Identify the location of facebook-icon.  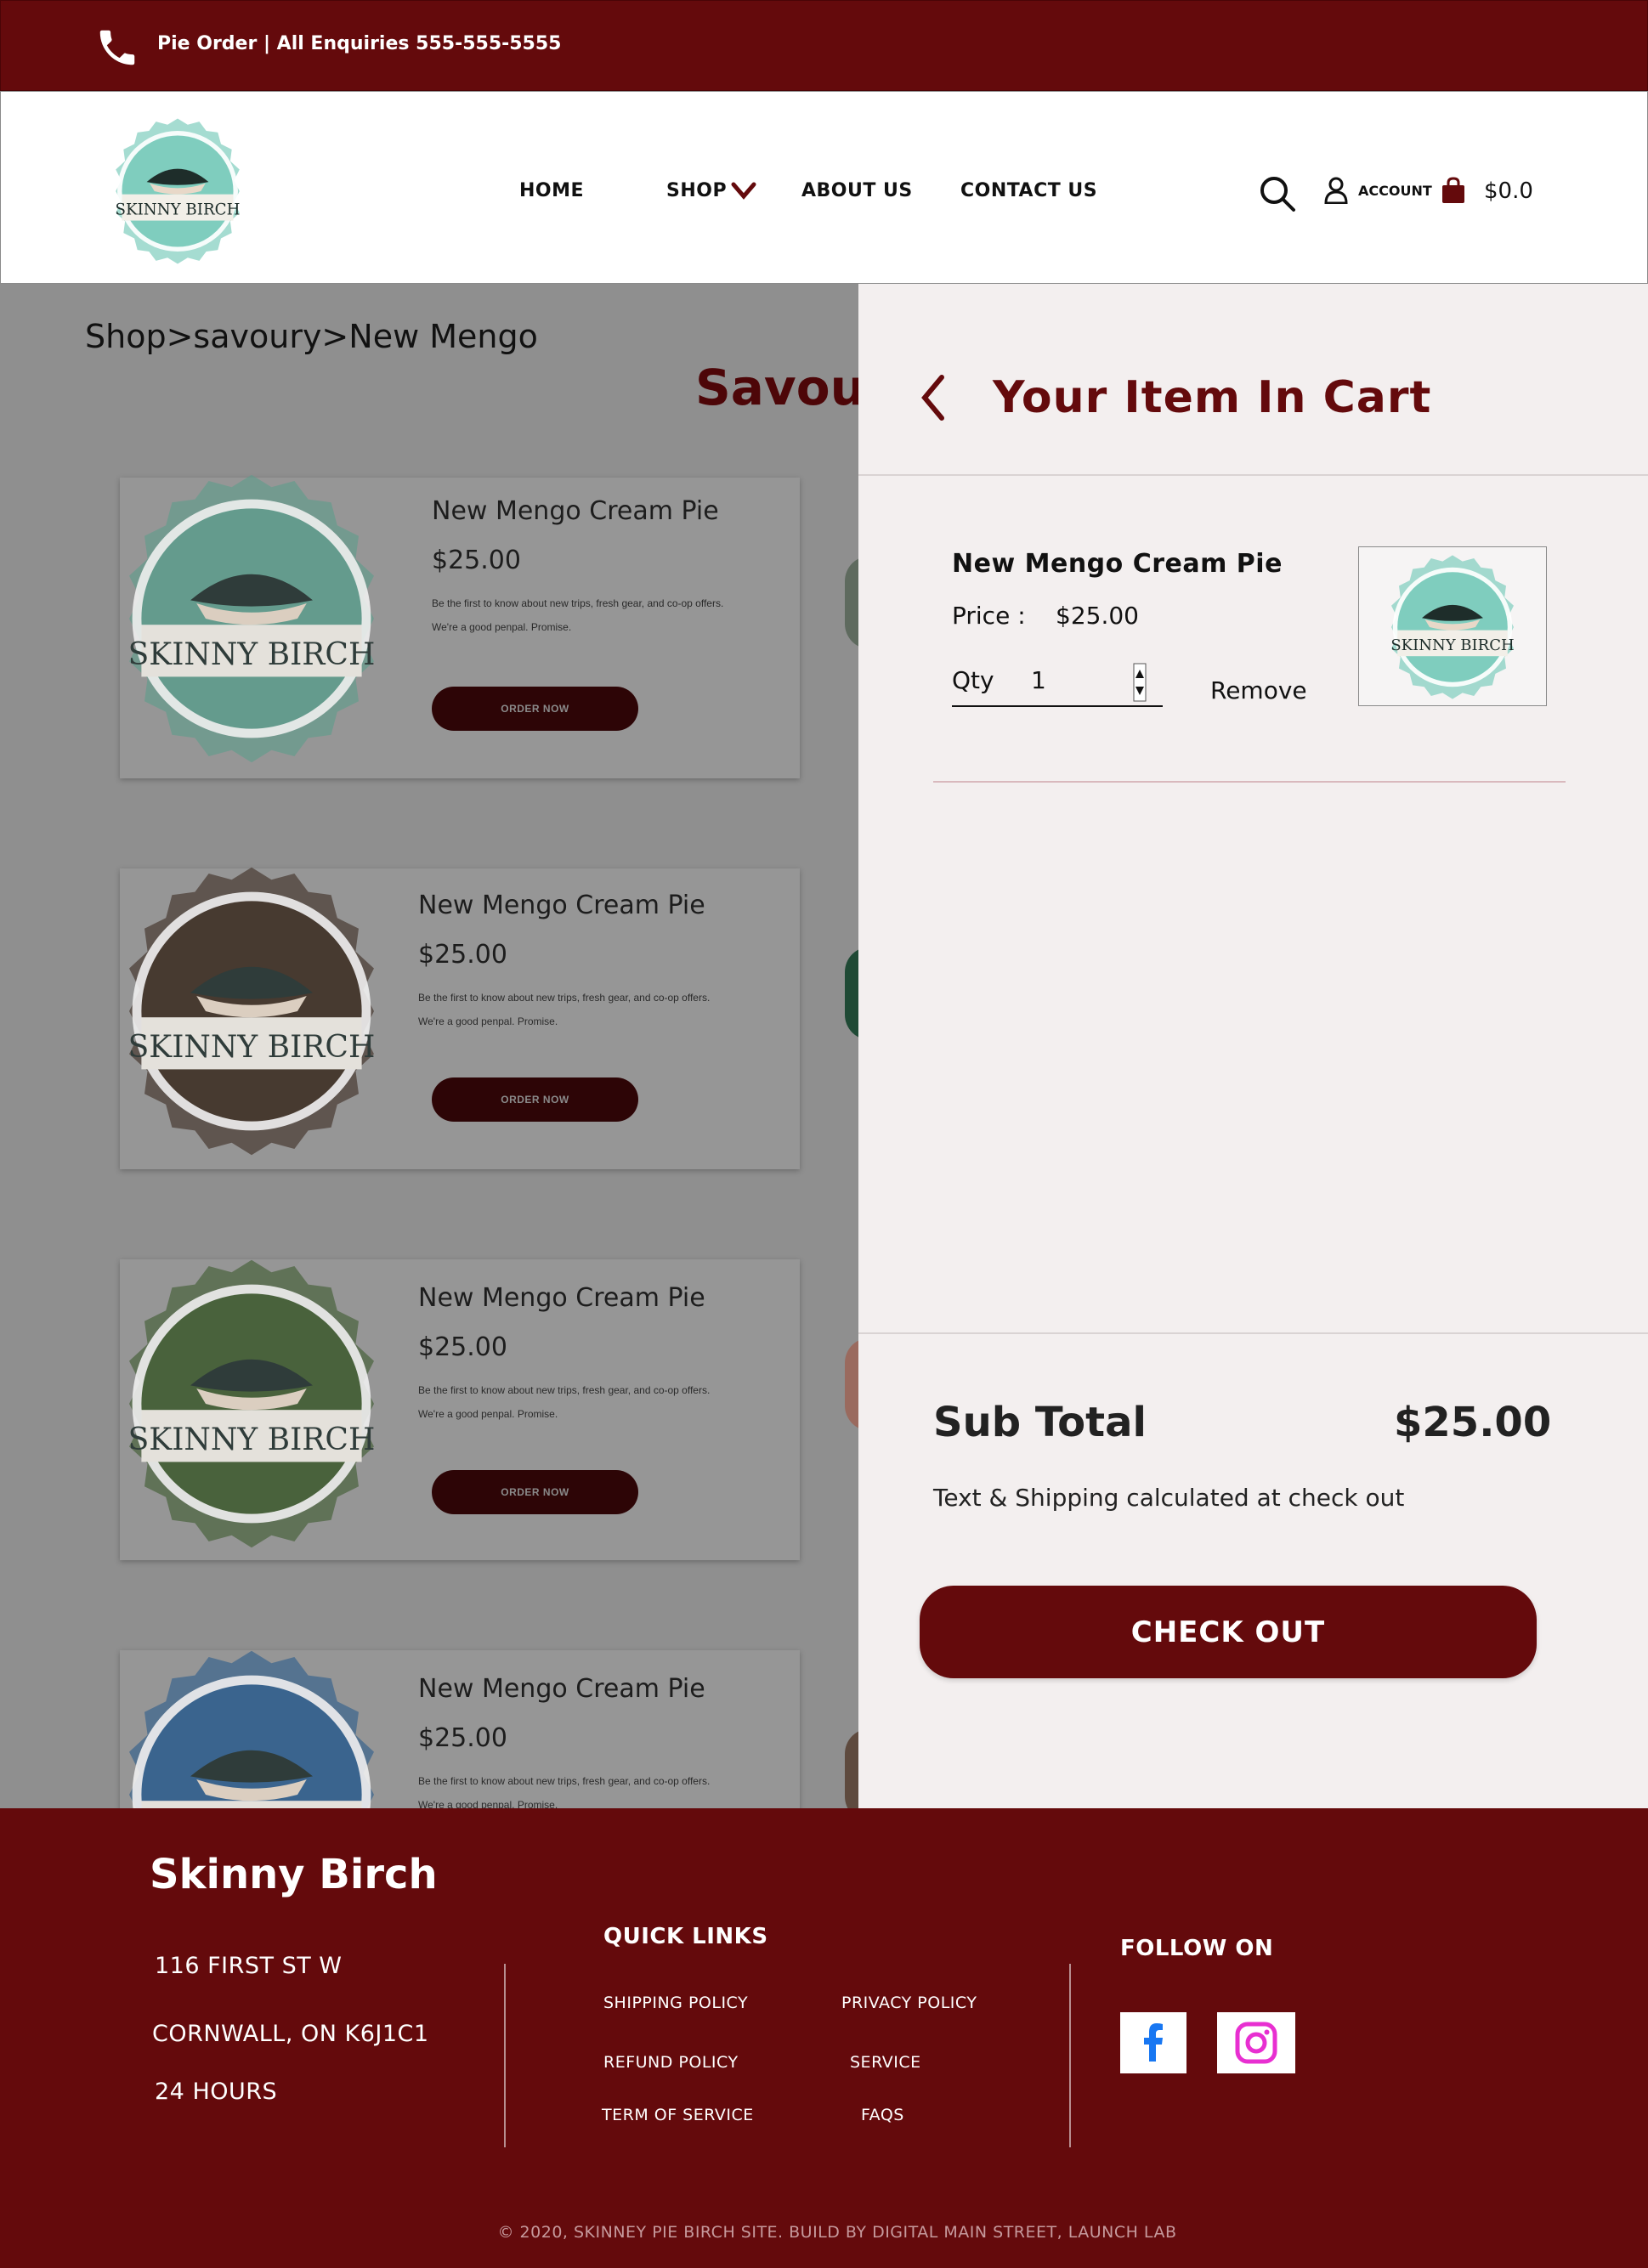
(1153, 2042).